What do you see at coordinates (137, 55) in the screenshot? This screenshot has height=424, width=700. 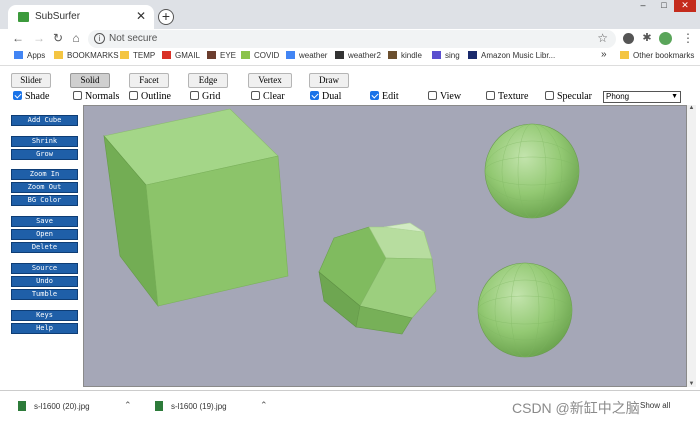 I see `bookmark-temp: TEMP` at bounding box center [137, 55].